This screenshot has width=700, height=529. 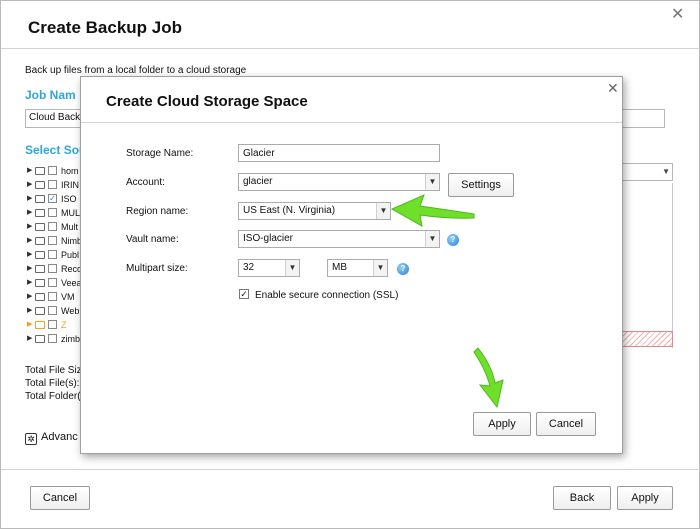 I want to click on tree-item: ▶ Z, so click(x=55, y=325).